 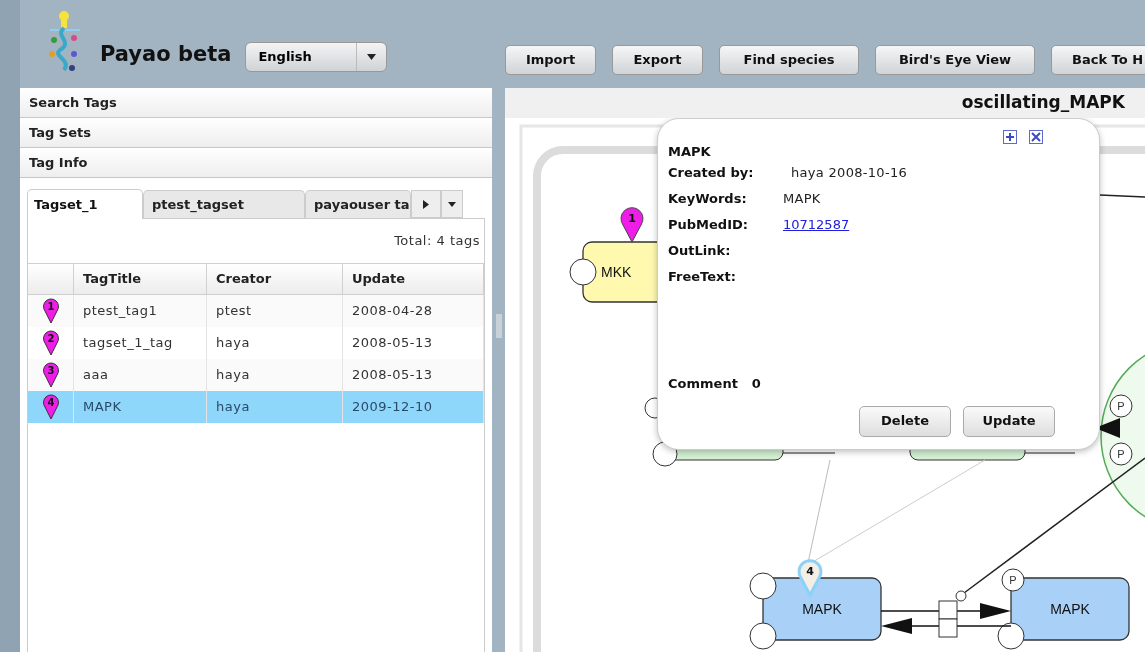 I want to click on add-icon, so click(x=1010, y=137).